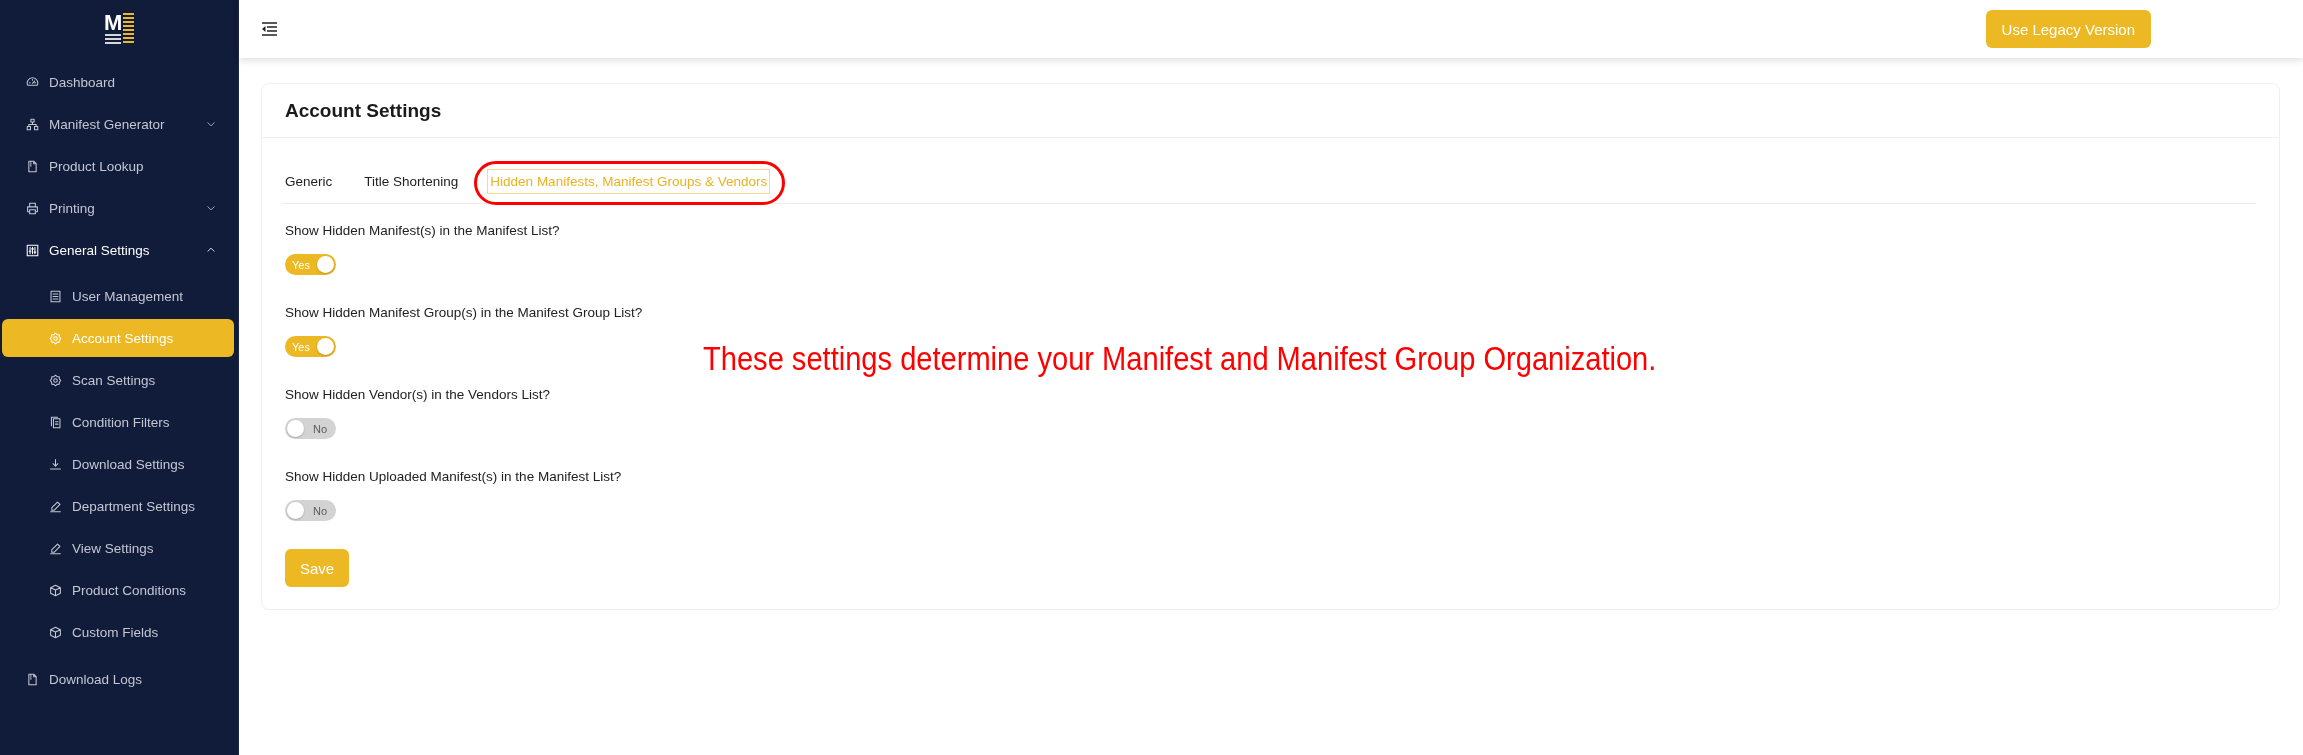 This screenshot has height=755, width=2303. Describe the element at coordinates (269, 29) in the screenshot. I see `menu-icon` at that location.